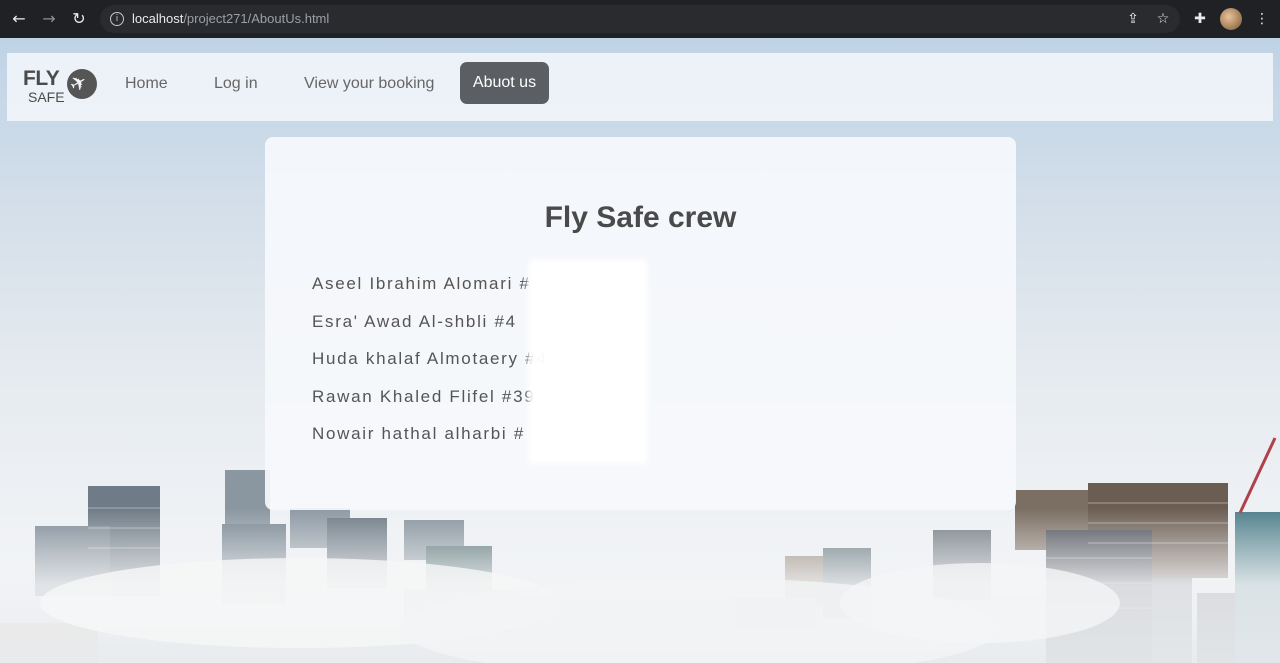 This screenshot has width=1280, height=663. I want to click on url-host: localhost, so click(158, 18).